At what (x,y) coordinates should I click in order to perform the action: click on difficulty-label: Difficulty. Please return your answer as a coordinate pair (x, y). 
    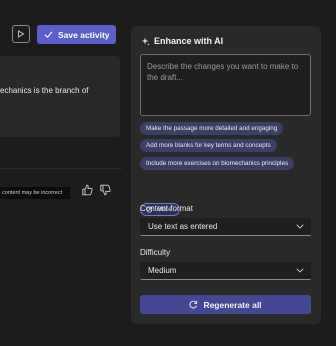
    Looking at the image, I should click on (155, 252).